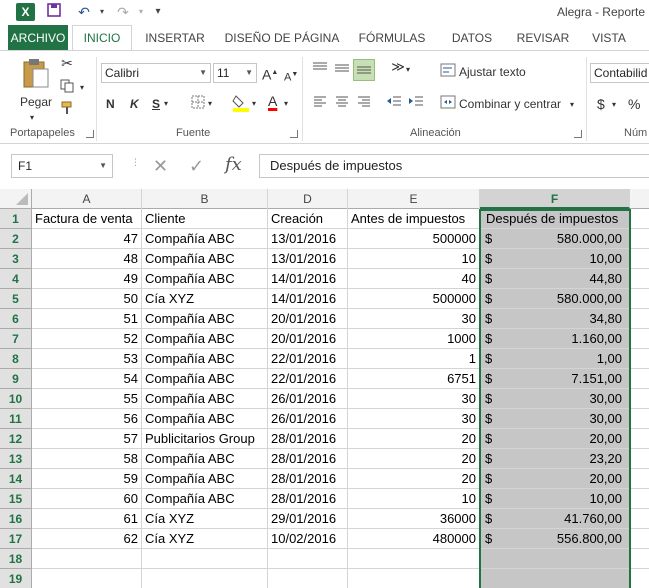 The height and width of the screenshot is (588, 649). Describe the element at coordinates (166, 104) in the screenshot. I see `underline-dropdown-icon: ▾` at that location.